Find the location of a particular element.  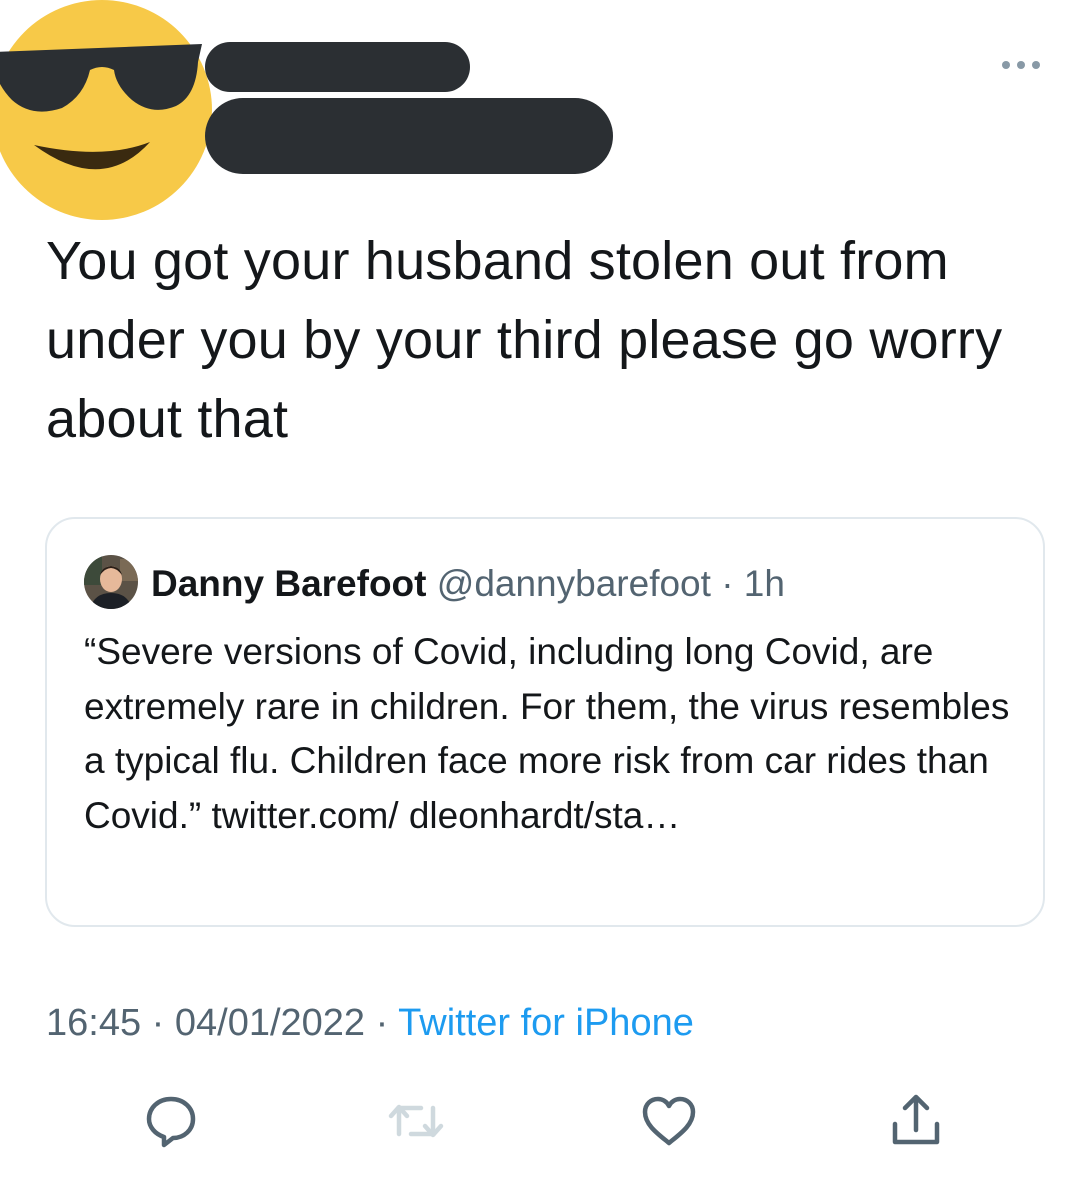

redacted-display-name is located at coordinates (337, 67).